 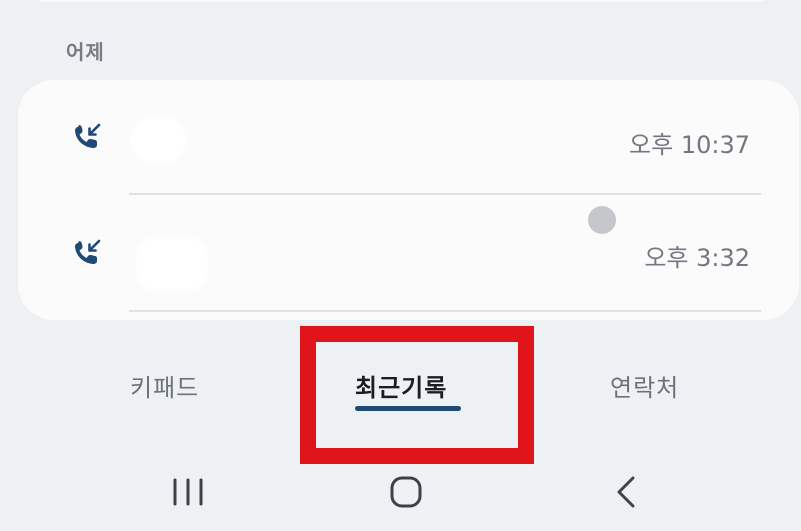 What do you see at coordinates (697, 258) in the screenshot?
I see `call-time: 오후 3:32` at bounding box center [697, 258].